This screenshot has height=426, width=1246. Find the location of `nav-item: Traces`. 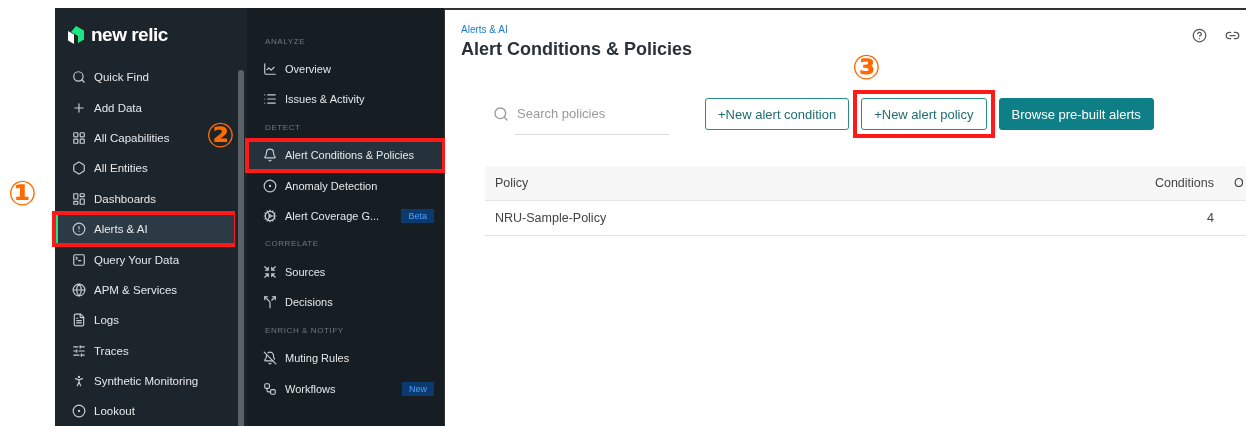

nav-item: Traces is located at coordinates (131, 350).